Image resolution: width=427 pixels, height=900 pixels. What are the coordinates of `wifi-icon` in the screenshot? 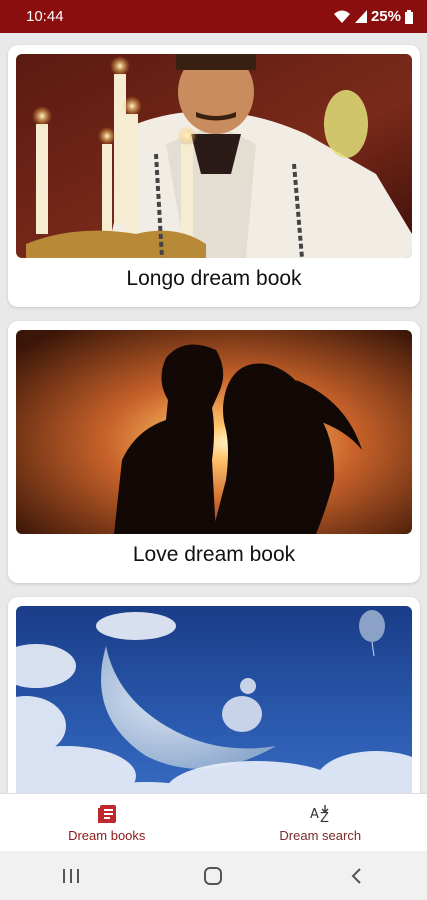 It's located at (342, 17).